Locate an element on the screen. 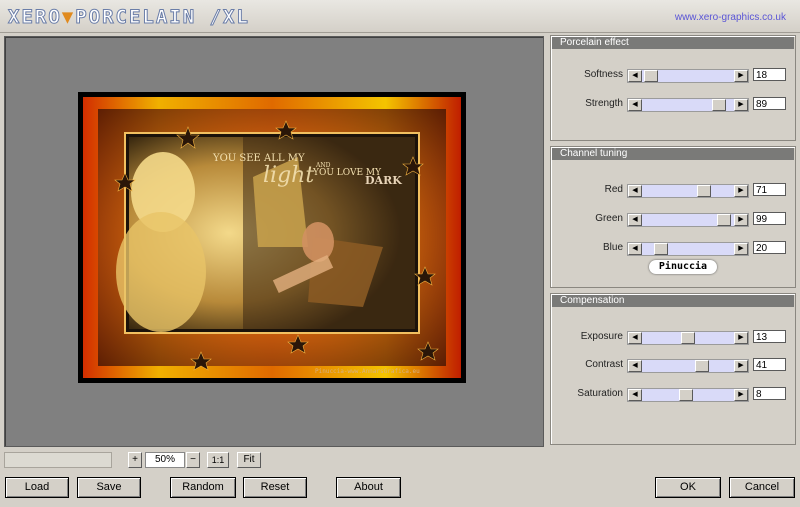  contrast-label: Contrast is located at coordinates (604, 364).